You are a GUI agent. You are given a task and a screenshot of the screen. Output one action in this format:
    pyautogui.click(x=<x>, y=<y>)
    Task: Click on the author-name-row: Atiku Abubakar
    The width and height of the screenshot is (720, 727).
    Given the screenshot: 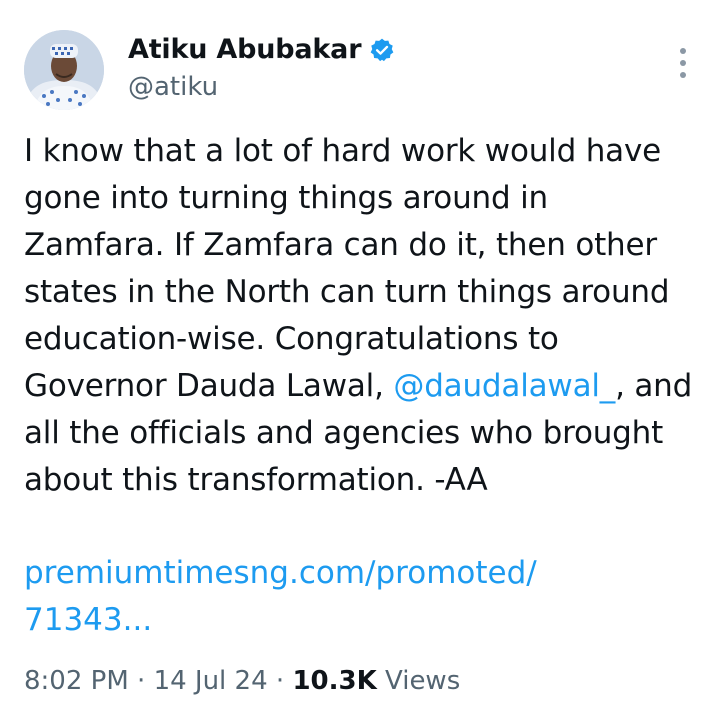 What is the action you would take?
    pyautogui.click(x=261, y=49)
    